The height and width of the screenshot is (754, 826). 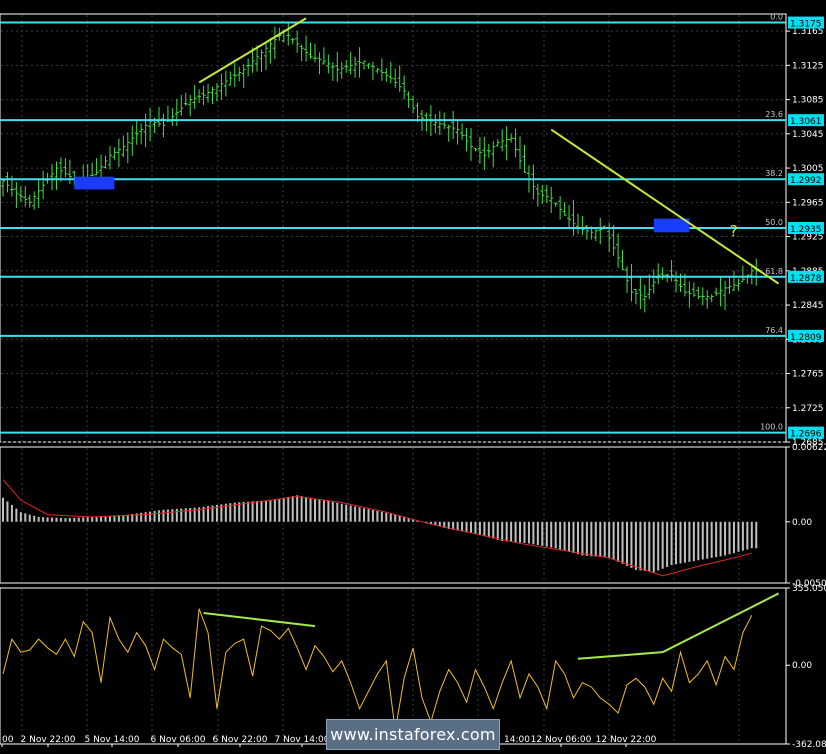 What do you see at coordinates (774, 173) in the screenshot?
I see `fib-level-pct: 38.2` at bounding box center [774, 173].